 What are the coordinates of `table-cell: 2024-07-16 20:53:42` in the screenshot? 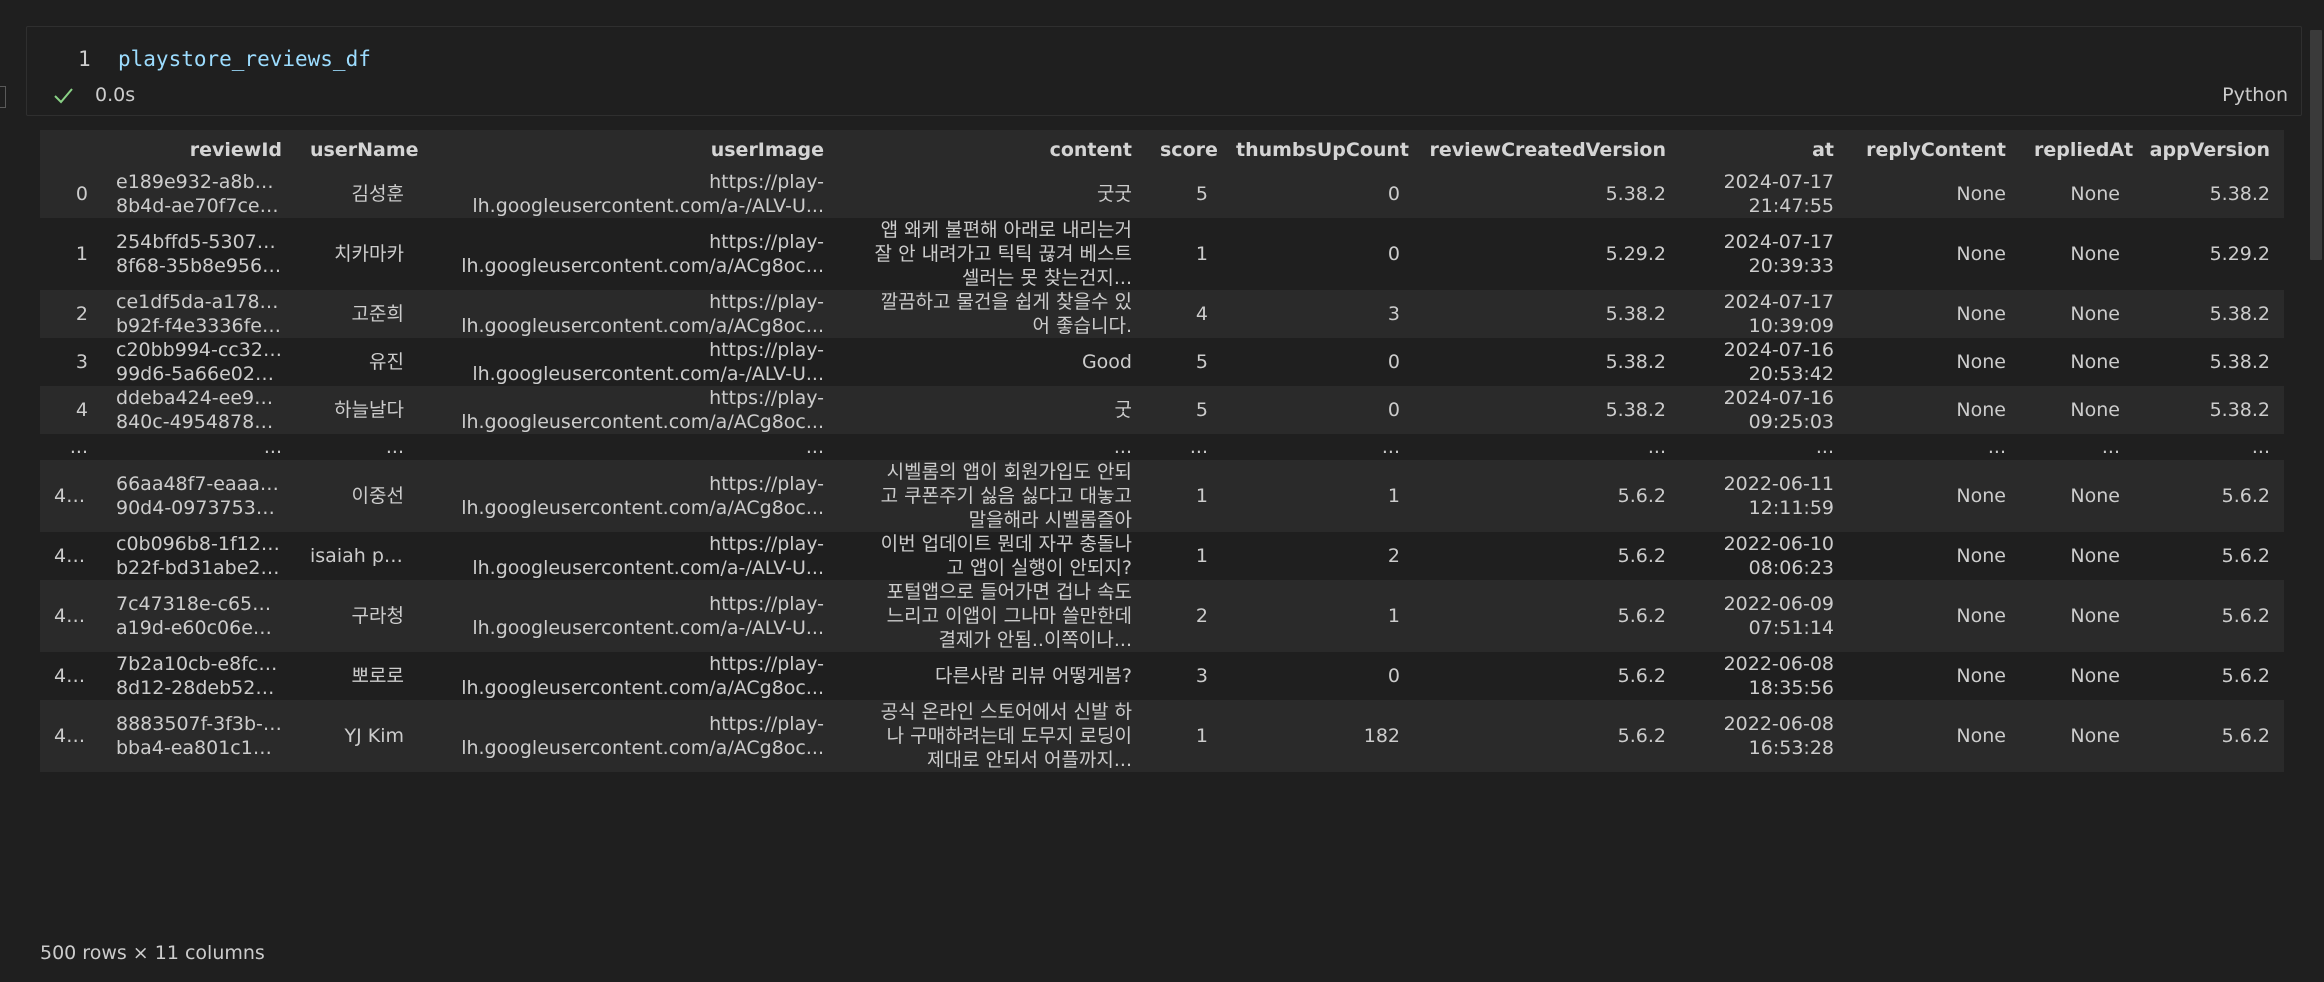 It's located at (1778, 362).